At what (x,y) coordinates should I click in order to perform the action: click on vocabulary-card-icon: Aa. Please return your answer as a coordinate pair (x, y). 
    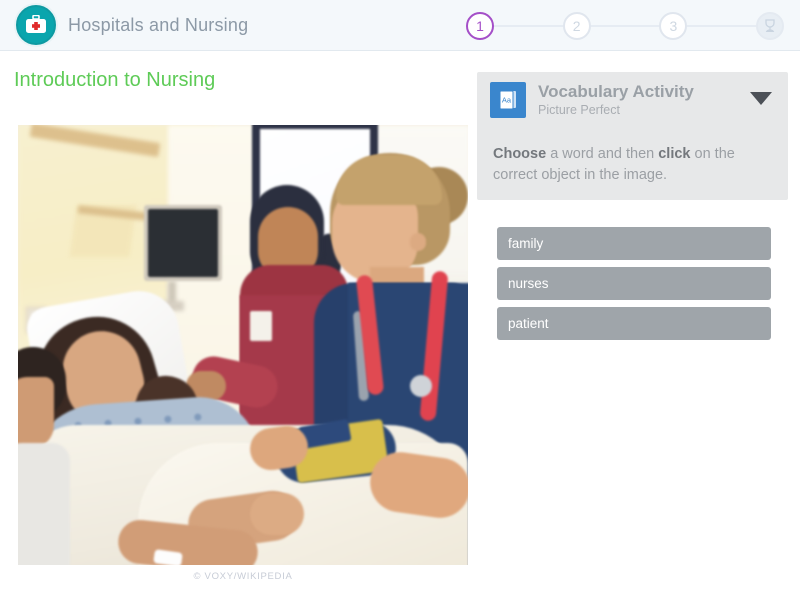
    Looking at the image, I should click on (508, 100).